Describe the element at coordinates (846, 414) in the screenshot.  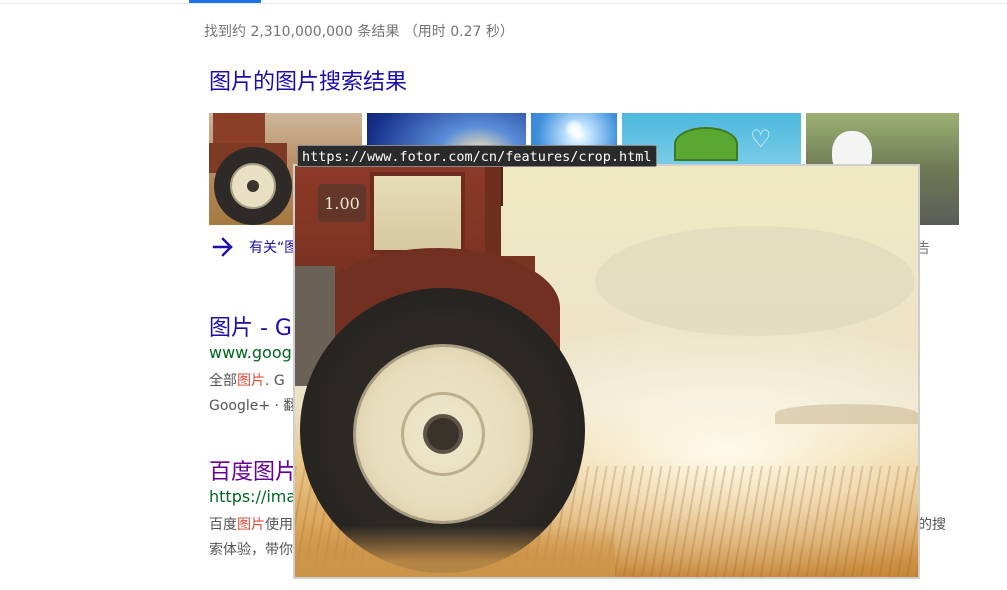
I see `preview-hills` at that location.